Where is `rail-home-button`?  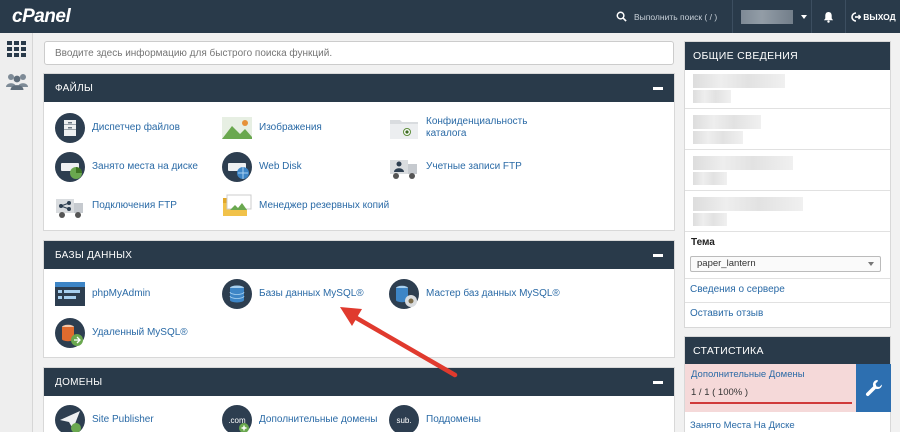 rail-home-button is located at coordinates (16, 49).